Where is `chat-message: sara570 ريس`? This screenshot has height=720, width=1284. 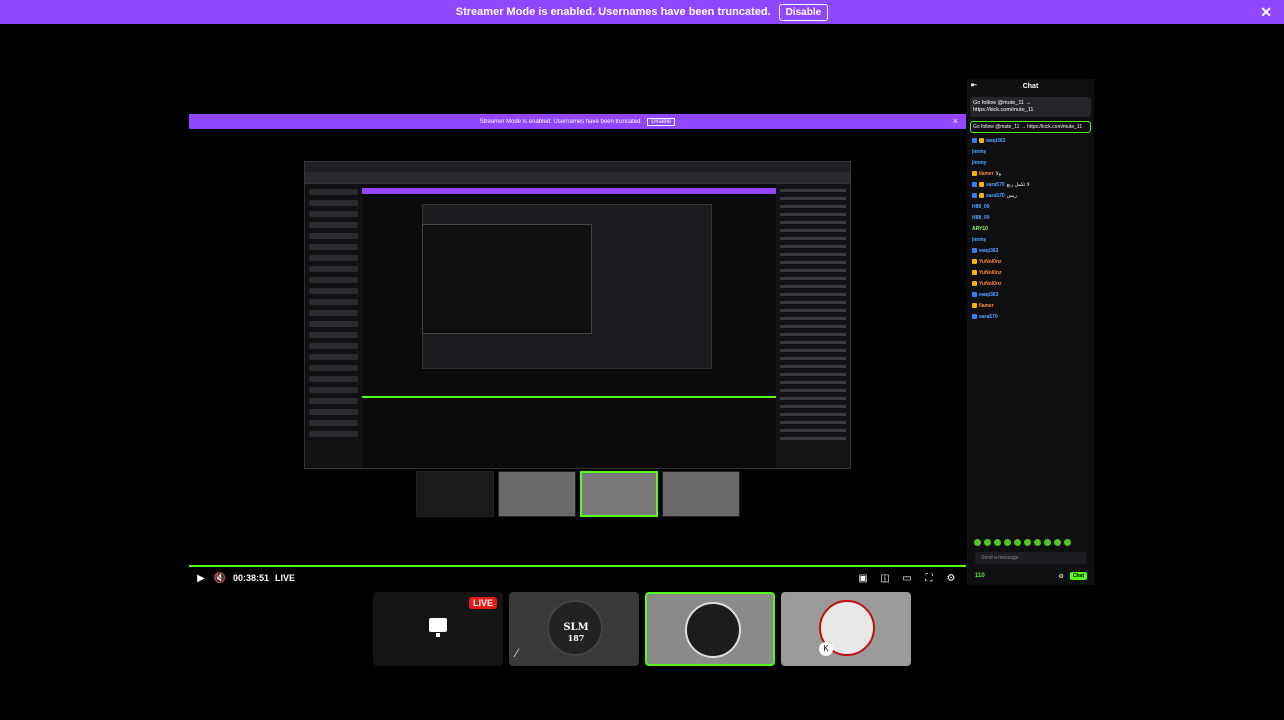 chat-message: sara570 ريس is located at coordinates (1030, 195).